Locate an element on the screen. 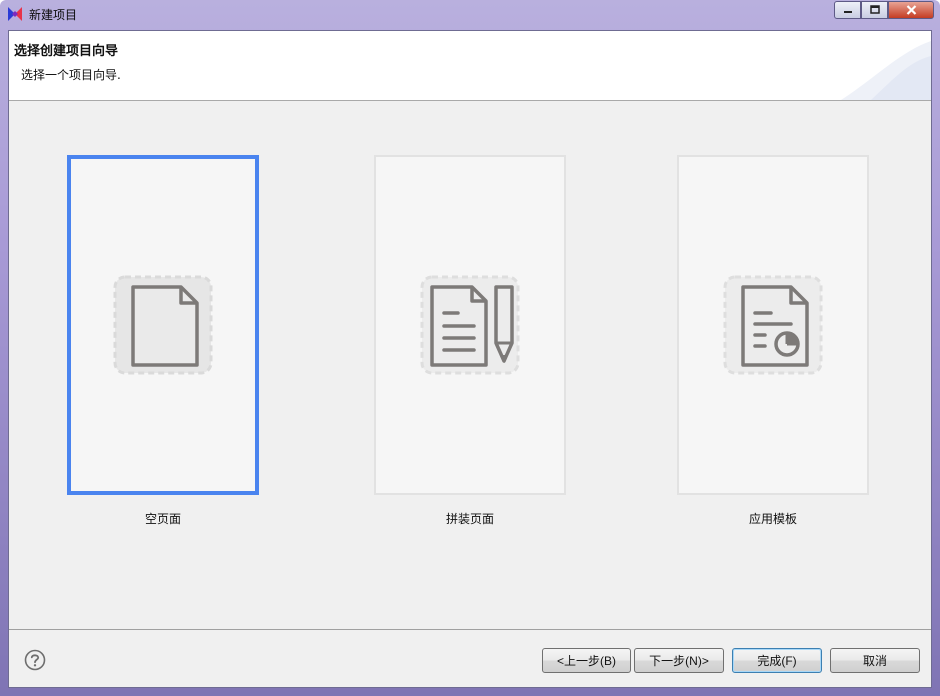 The image size is (940, 696). app-logo-icon is located at coordinates (15, 14).